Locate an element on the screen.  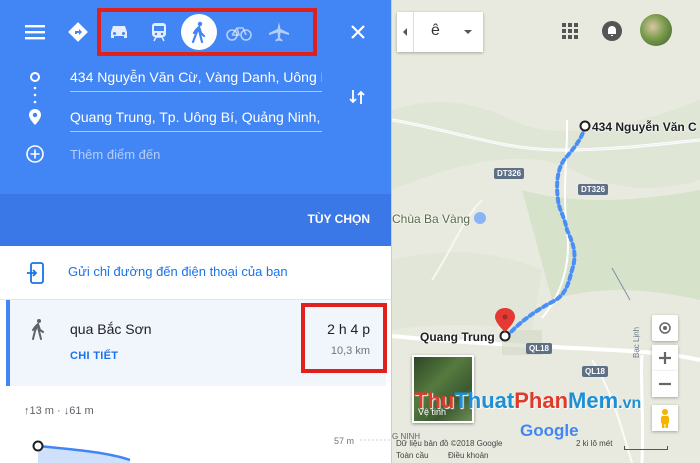
mode-highlight-box is located at coordinates (207, 32).